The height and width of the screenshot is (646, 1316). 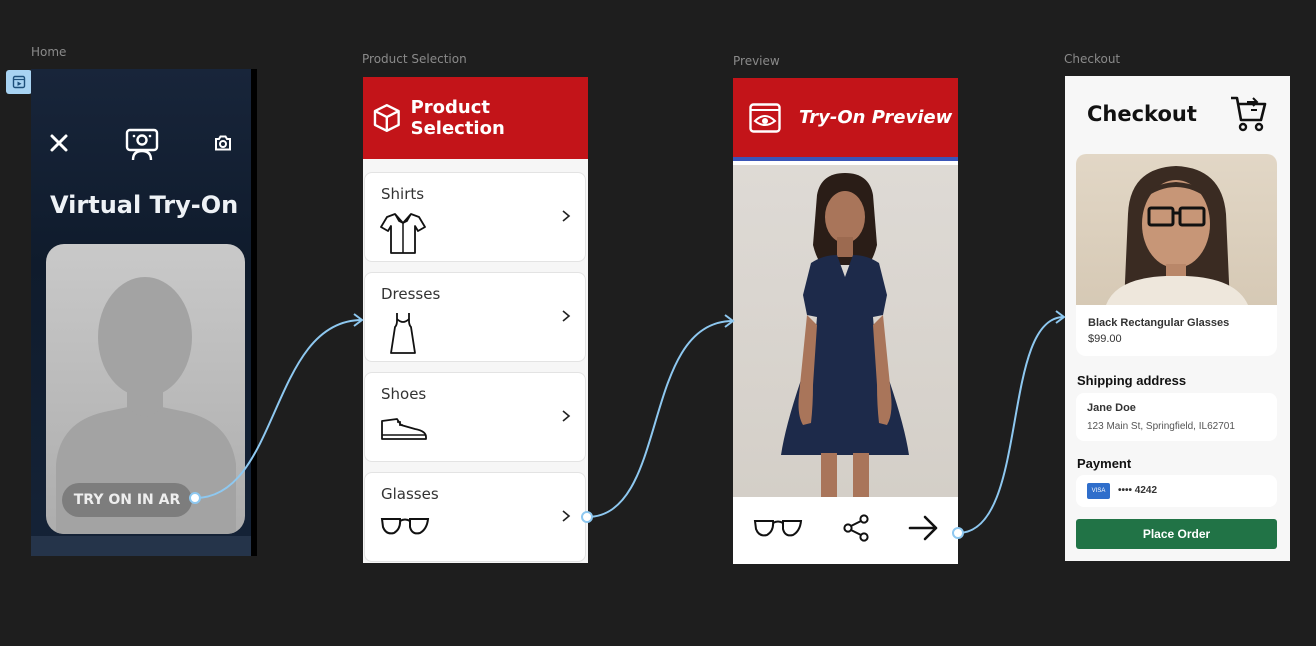 I want to click on payment-method-card: VISA •••• 4242, so click(x=1176, y=491).